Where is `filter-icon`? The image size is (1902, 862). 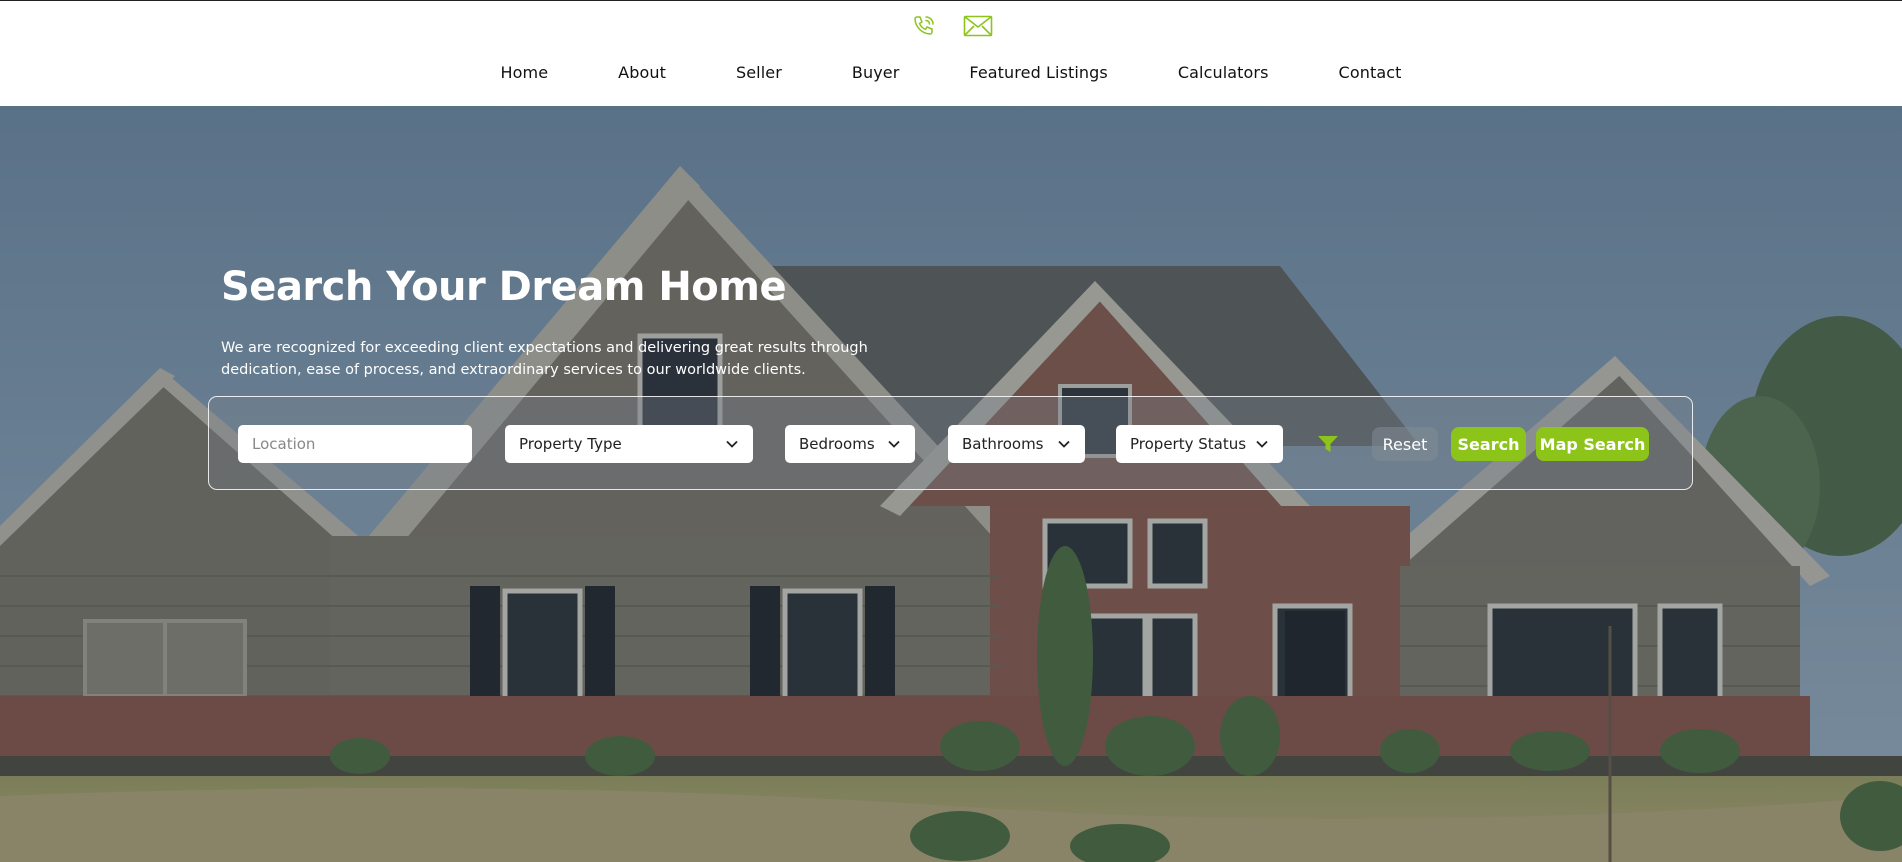 filter-icon is located at coordinates (1328, 444).